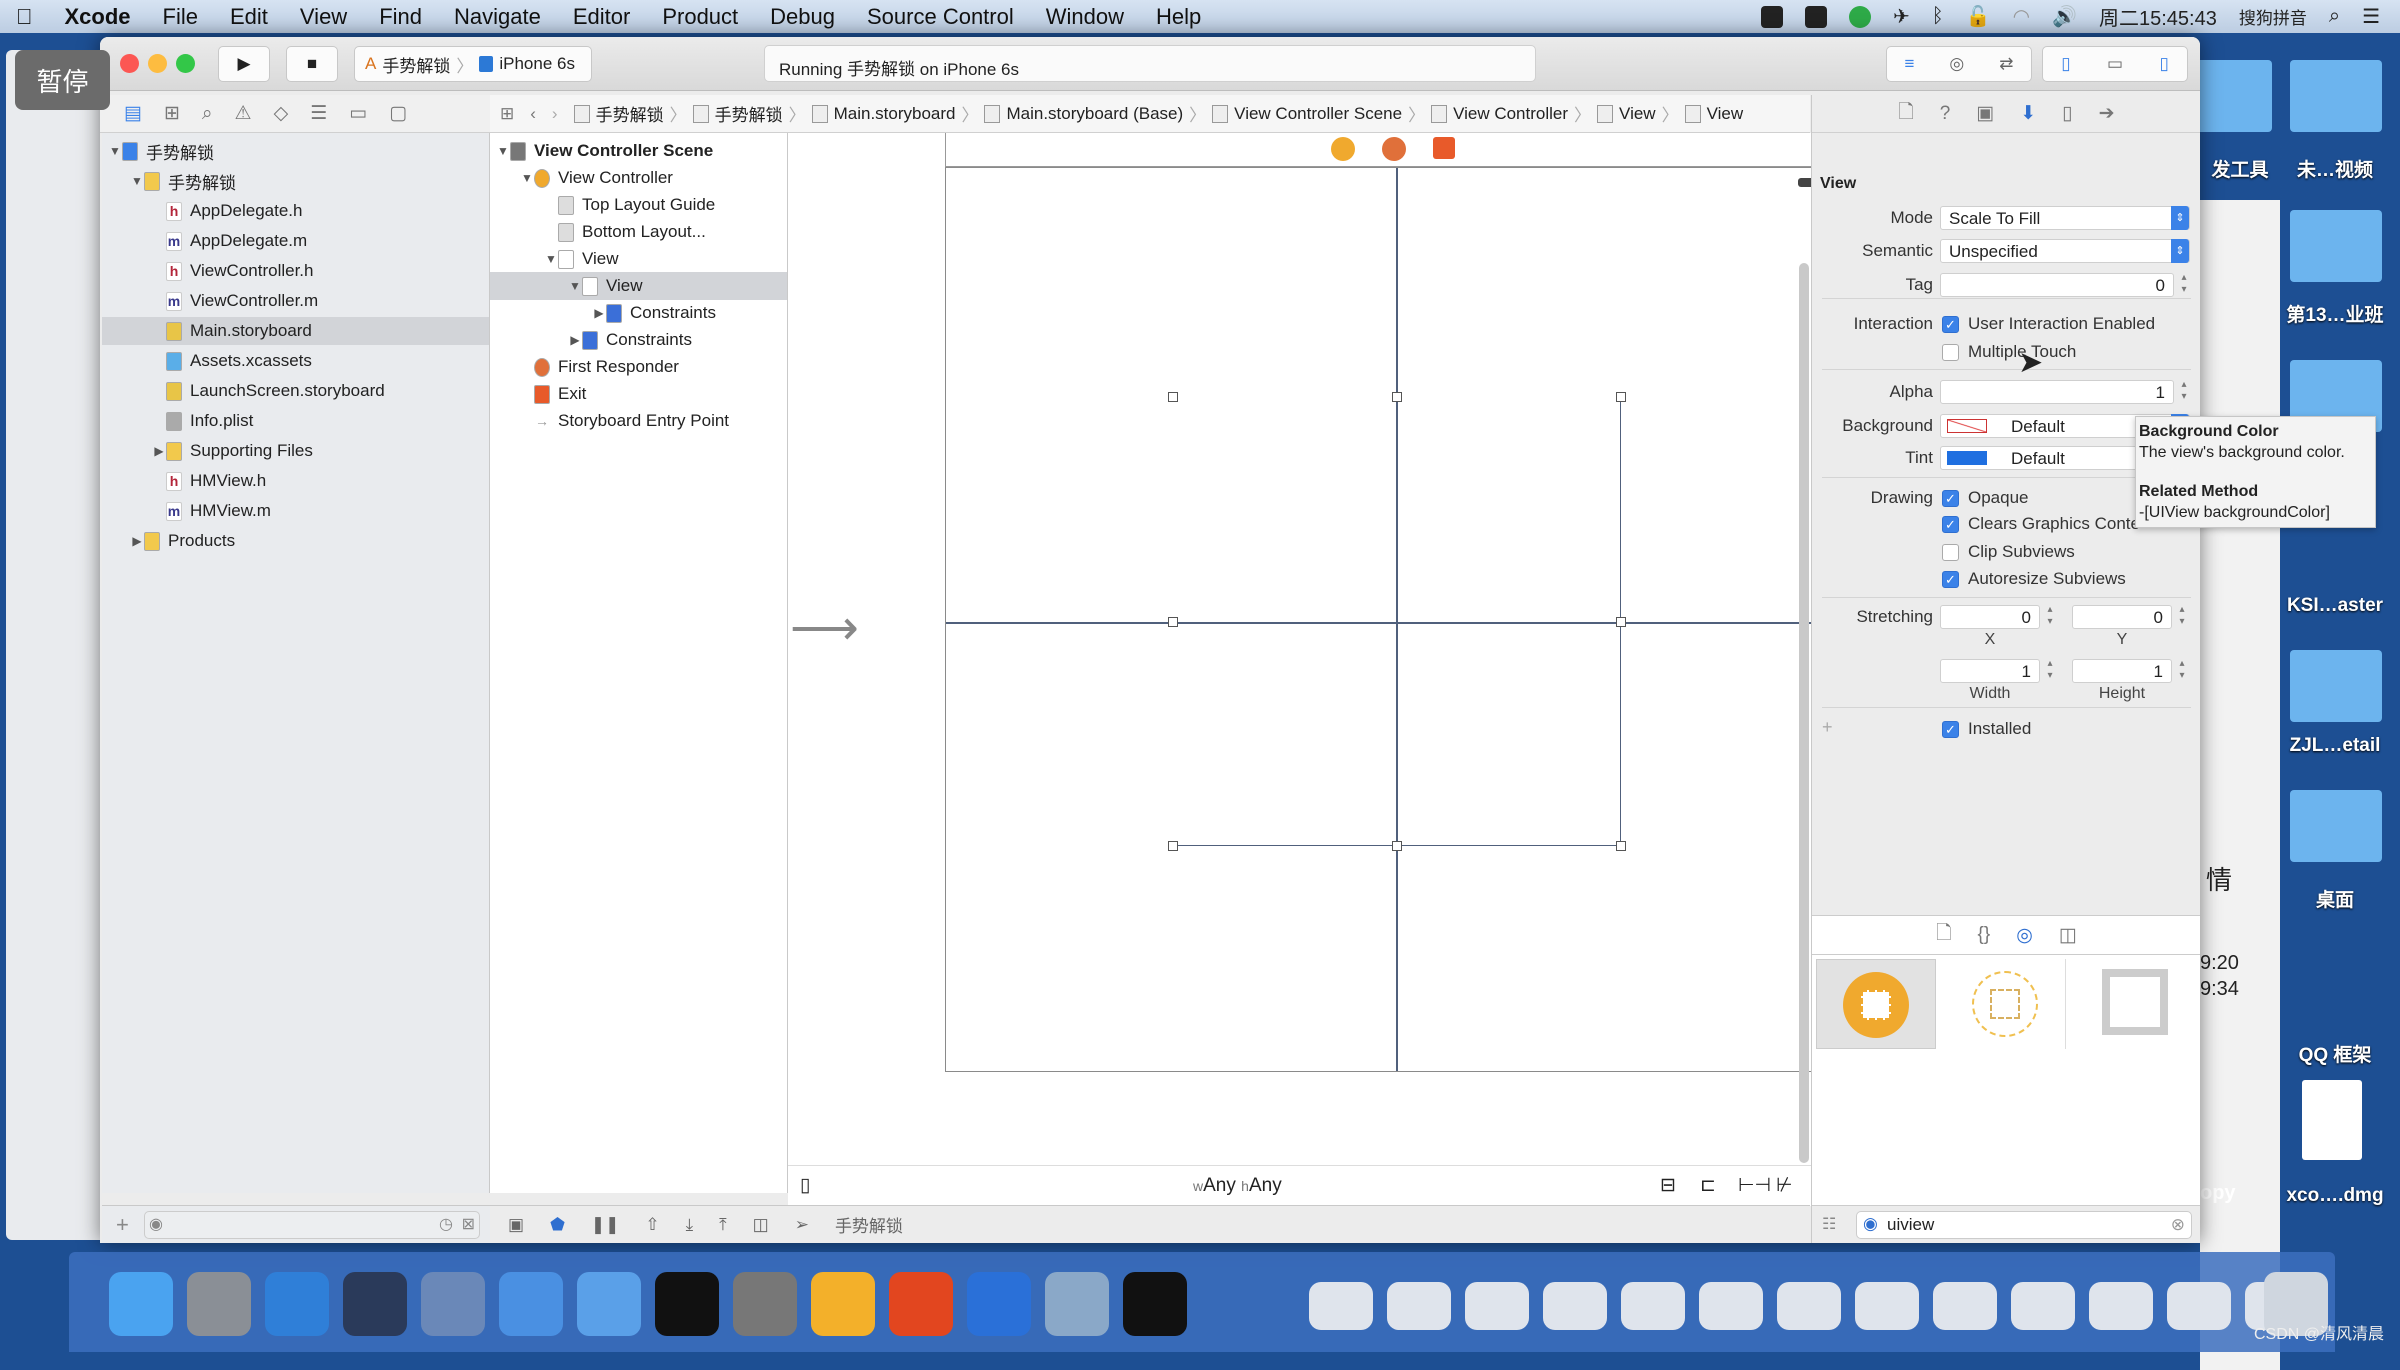 This screenshot has height=1370, width=2400. I want to click on dock-launchpad-icon, so click(219, 1304).